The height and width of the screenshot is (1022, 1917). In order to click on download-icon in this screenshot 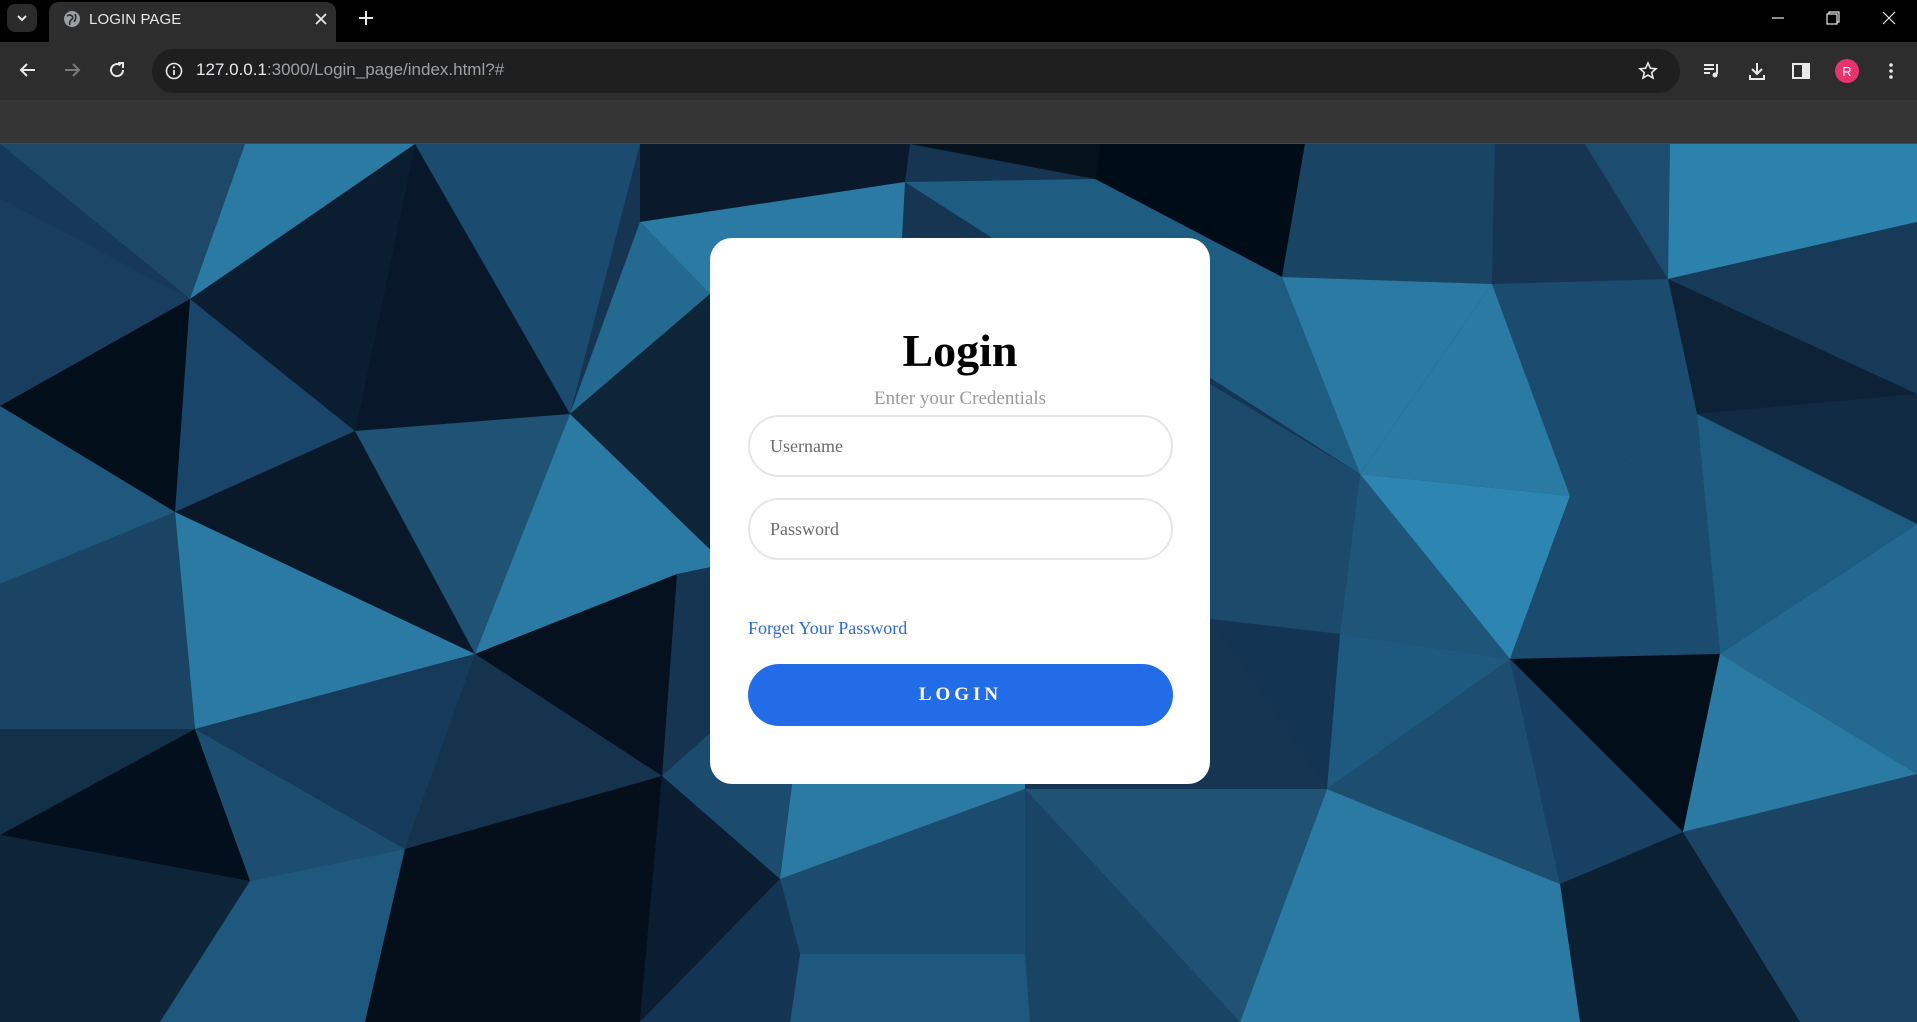, I will do `click(1757, 71)`.